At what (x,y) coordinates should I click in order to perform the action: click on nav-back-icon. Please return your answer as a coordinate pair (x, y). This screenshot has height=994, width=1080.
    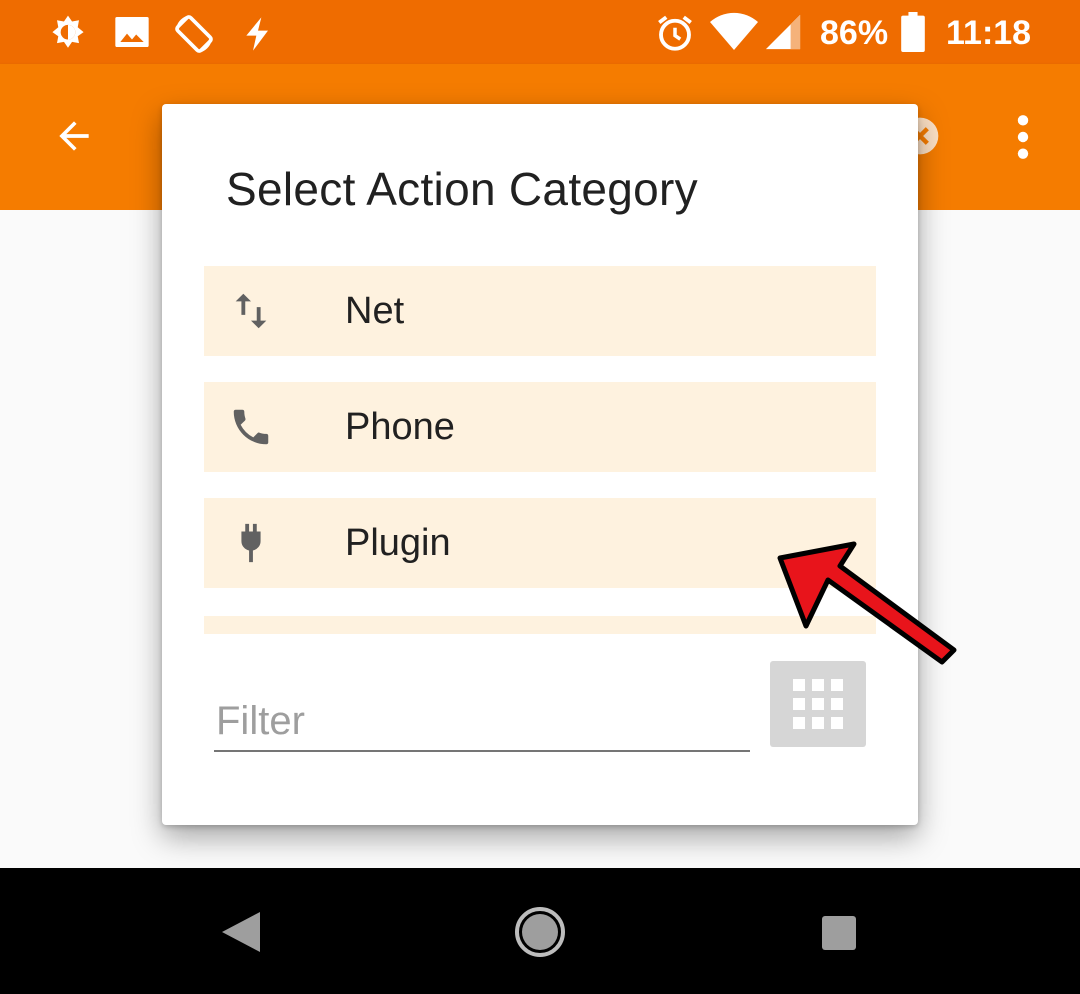
    Looking at the image, I should click on (241, 934).